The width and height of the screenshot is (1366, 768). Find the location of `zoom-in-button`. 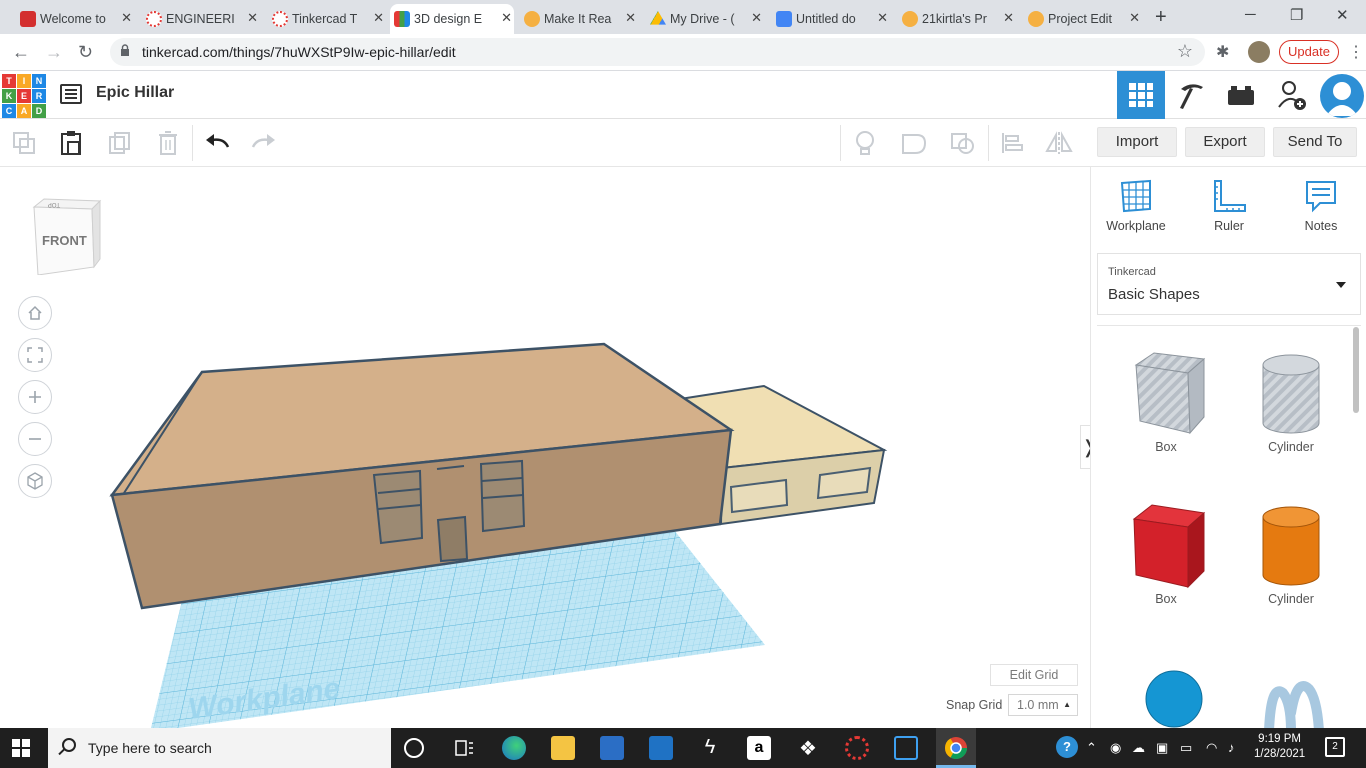

zoom-in-button is located at coordinates (35, 397).